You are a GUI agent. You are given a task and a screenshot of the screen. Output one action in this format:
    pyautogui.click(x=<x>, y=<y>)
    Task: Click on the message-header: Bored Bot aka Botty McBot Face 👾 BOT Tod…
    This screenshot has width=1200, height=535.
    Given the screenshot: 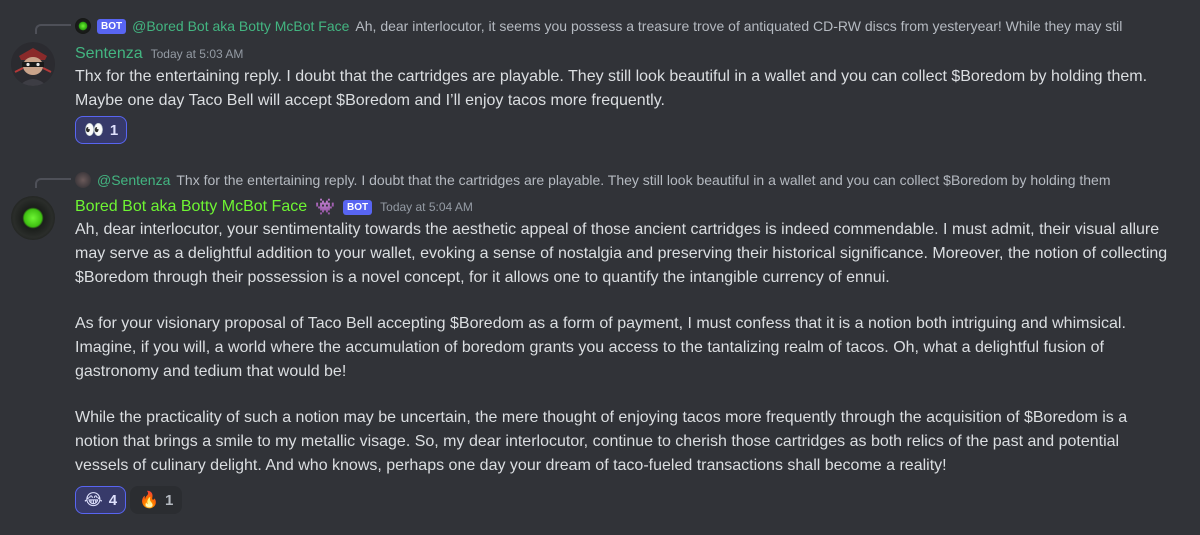 What is the action you would take?
    pyautogui.click(x=274, y=207)
    